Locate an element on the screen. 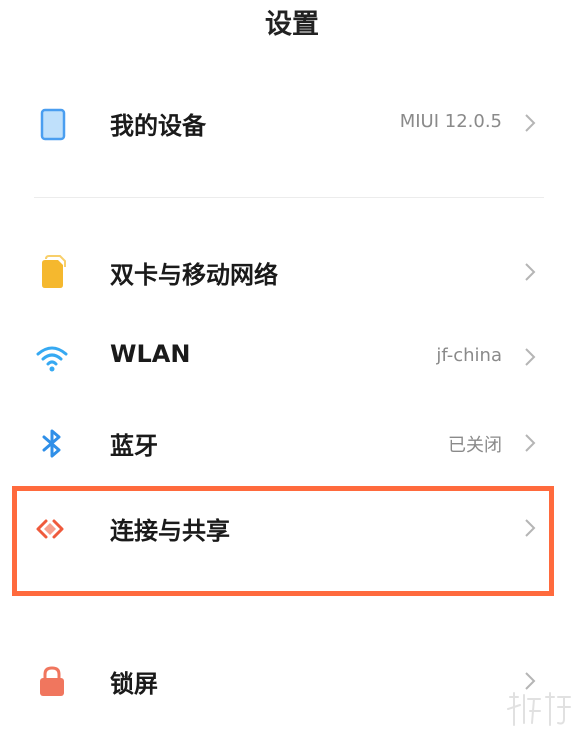  settings-item-bluetooth: 蓝牙 已关闭 is located at coordinates (292, 444).